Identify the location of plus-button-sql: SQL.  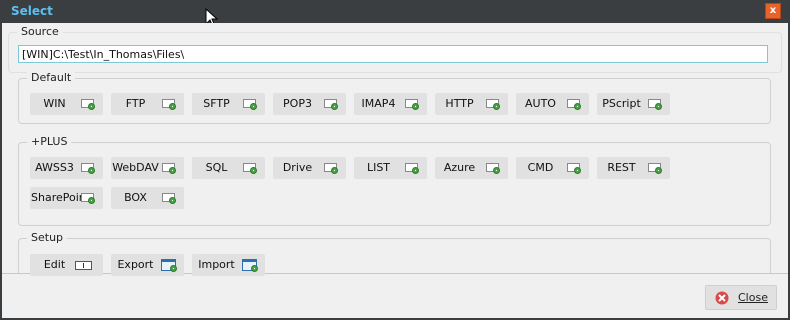
(228, 168).